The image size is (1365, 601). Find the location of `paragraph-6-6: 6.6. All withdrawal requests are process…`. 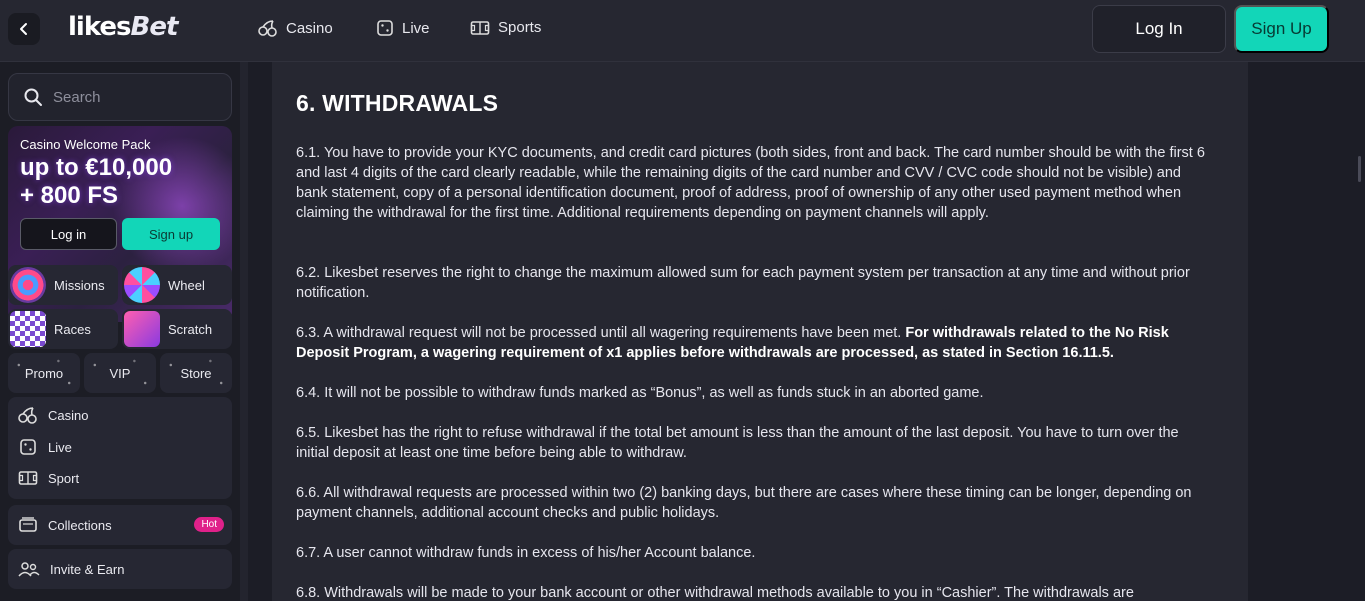

paragraph-6-6: 6.6. All withdrawal requests are process… is located at coordinates (744, 503).